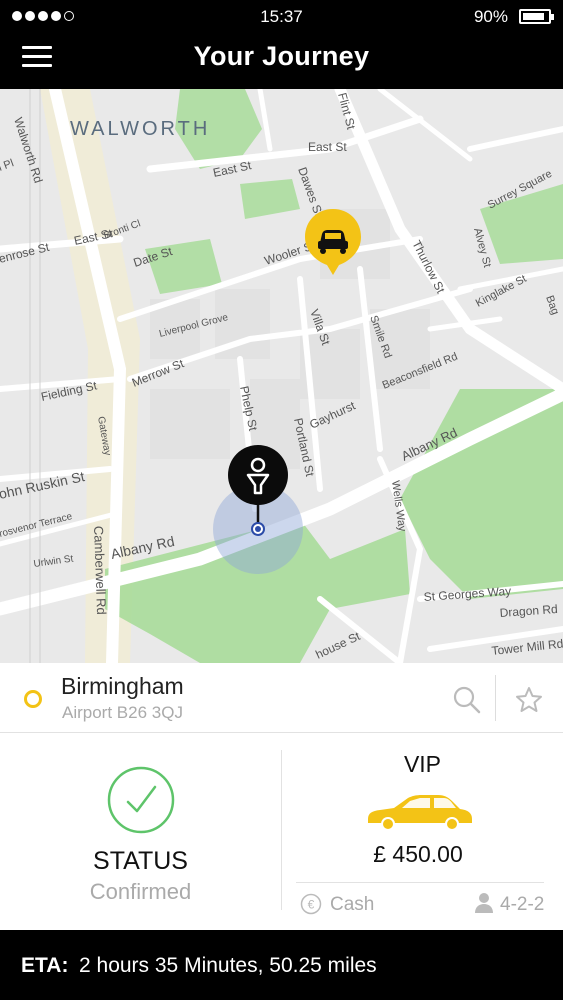 The image size is (563, 1000). I want to click on battery-icon, so click(536, 16).